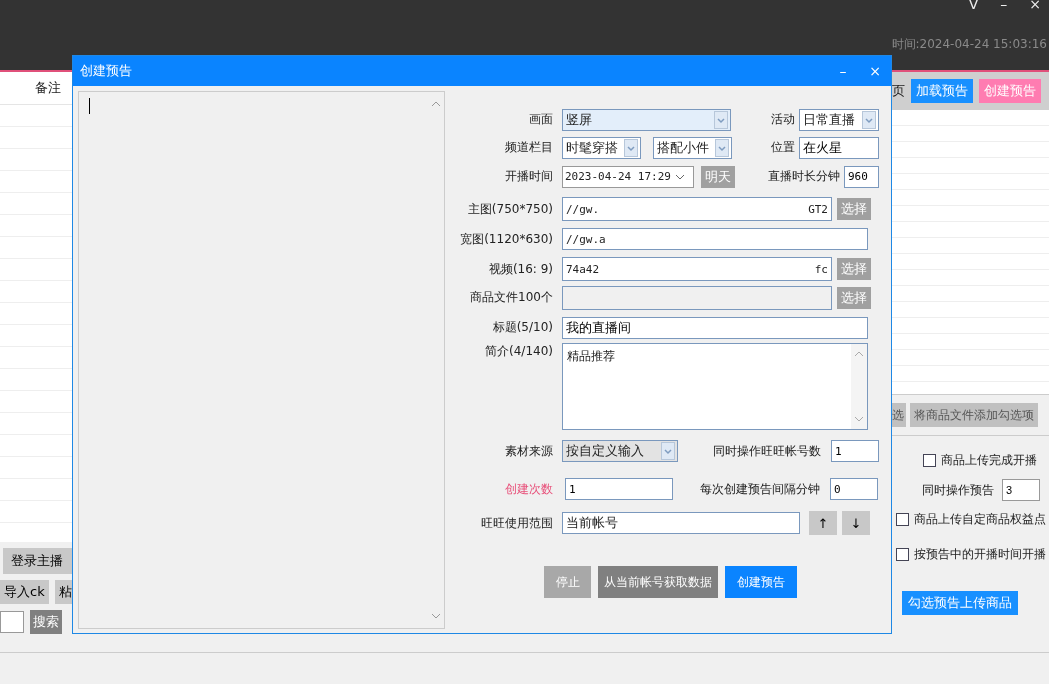 The image size is (1049, 684). I want to click on field-label: 视频(16: 9), so click(520, 269).